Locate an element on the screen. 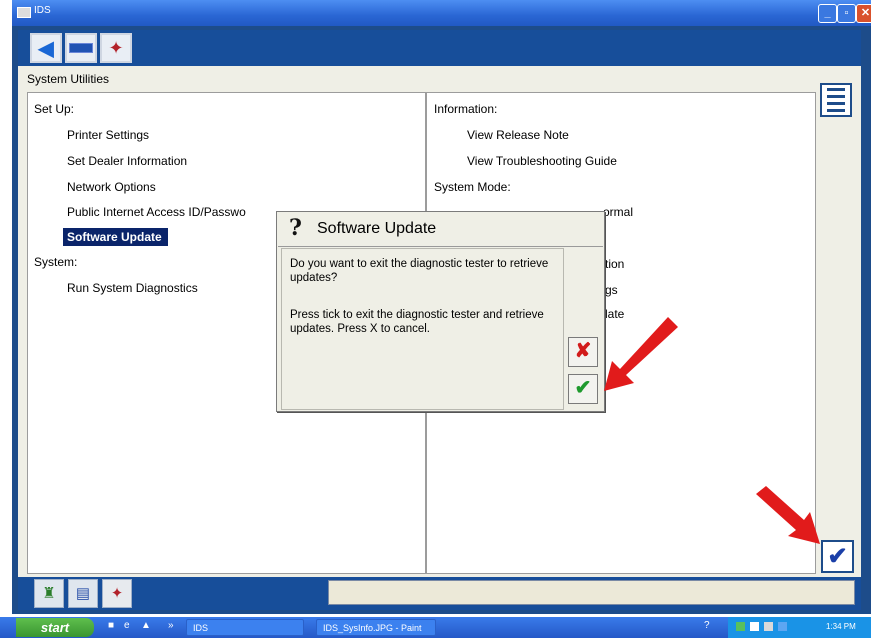 The image size is (871, 638). menu-item-dealer-information: Set Dealer Information is located at coordinates (127, 161).